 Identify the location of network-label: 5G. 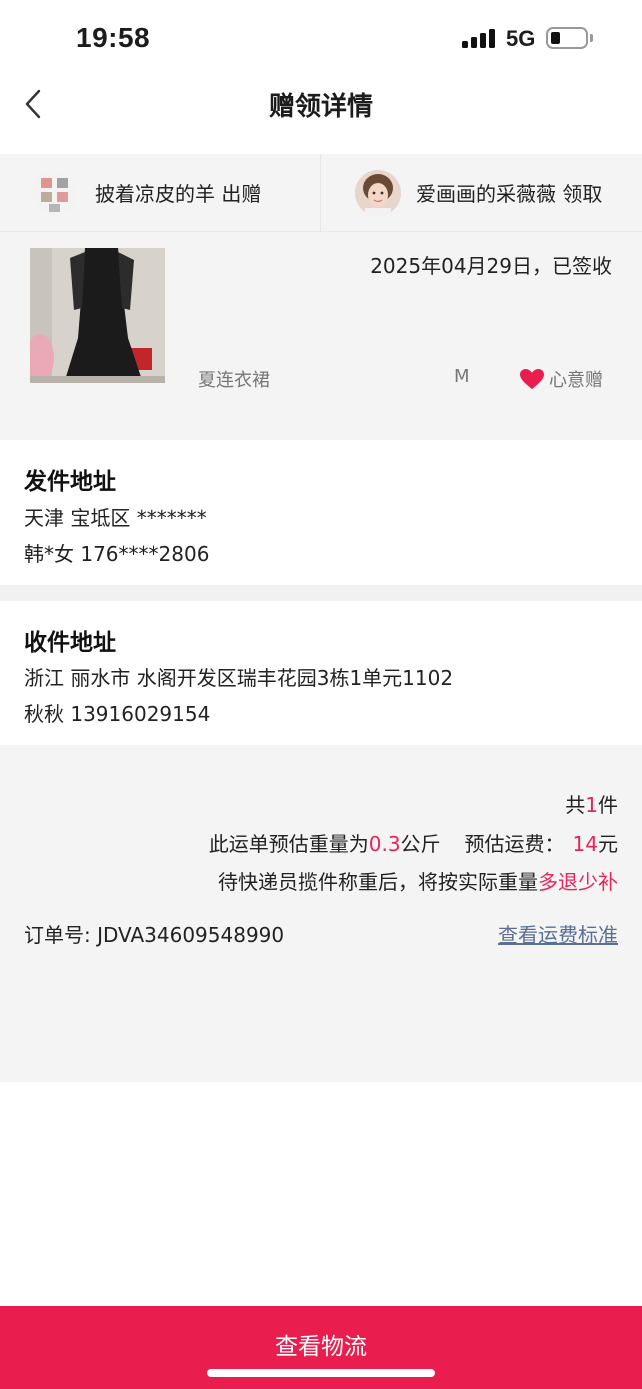
(521, 38).